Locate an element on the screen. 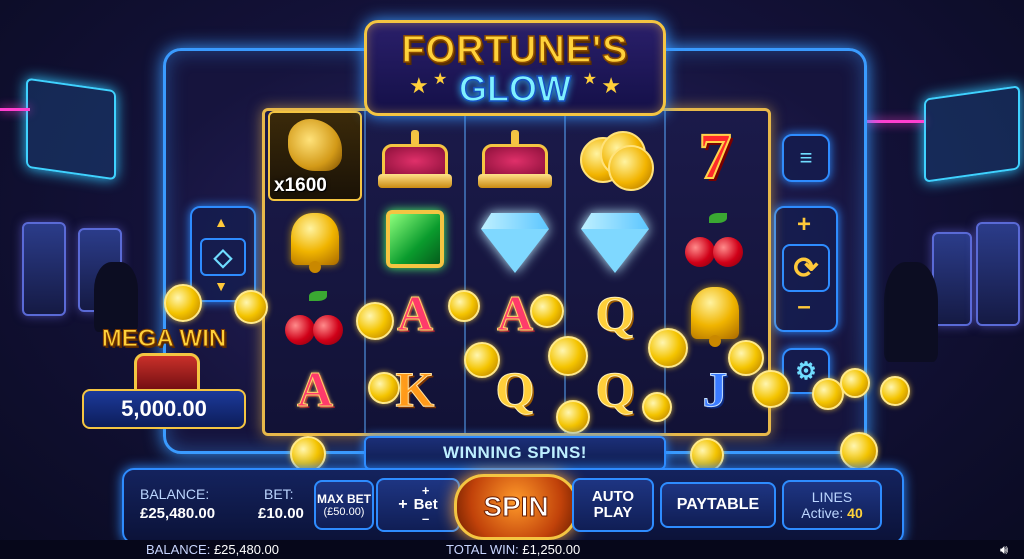 The image size is (1024, 559). status-balance-label: BALANCE: is located at coordinates (178, 549).